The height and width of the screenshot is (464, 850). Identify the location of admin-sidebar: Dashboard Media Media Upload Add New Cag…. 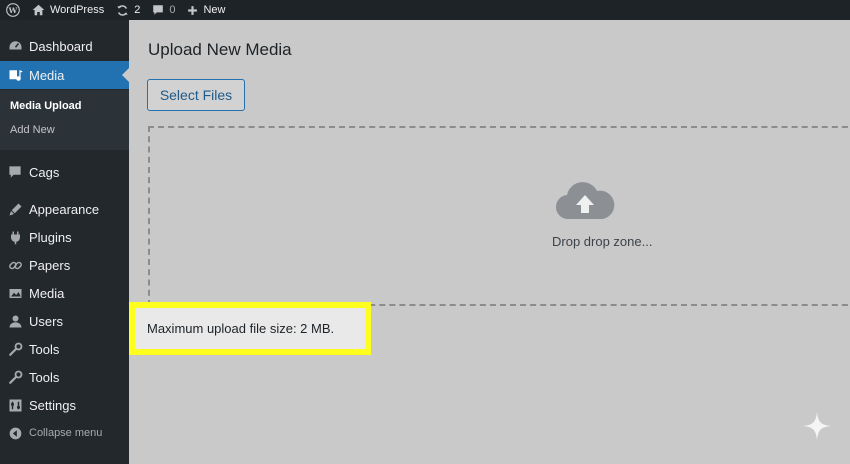
(64, 242).